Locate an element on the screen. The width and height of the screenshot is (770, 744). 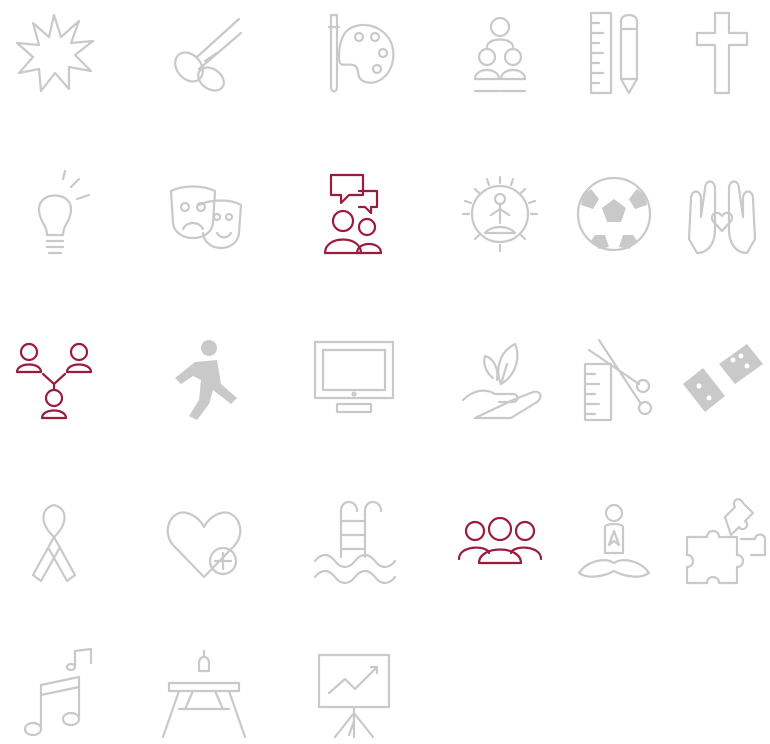
ruler-pencil-icon is located at coordinates (614, 53).